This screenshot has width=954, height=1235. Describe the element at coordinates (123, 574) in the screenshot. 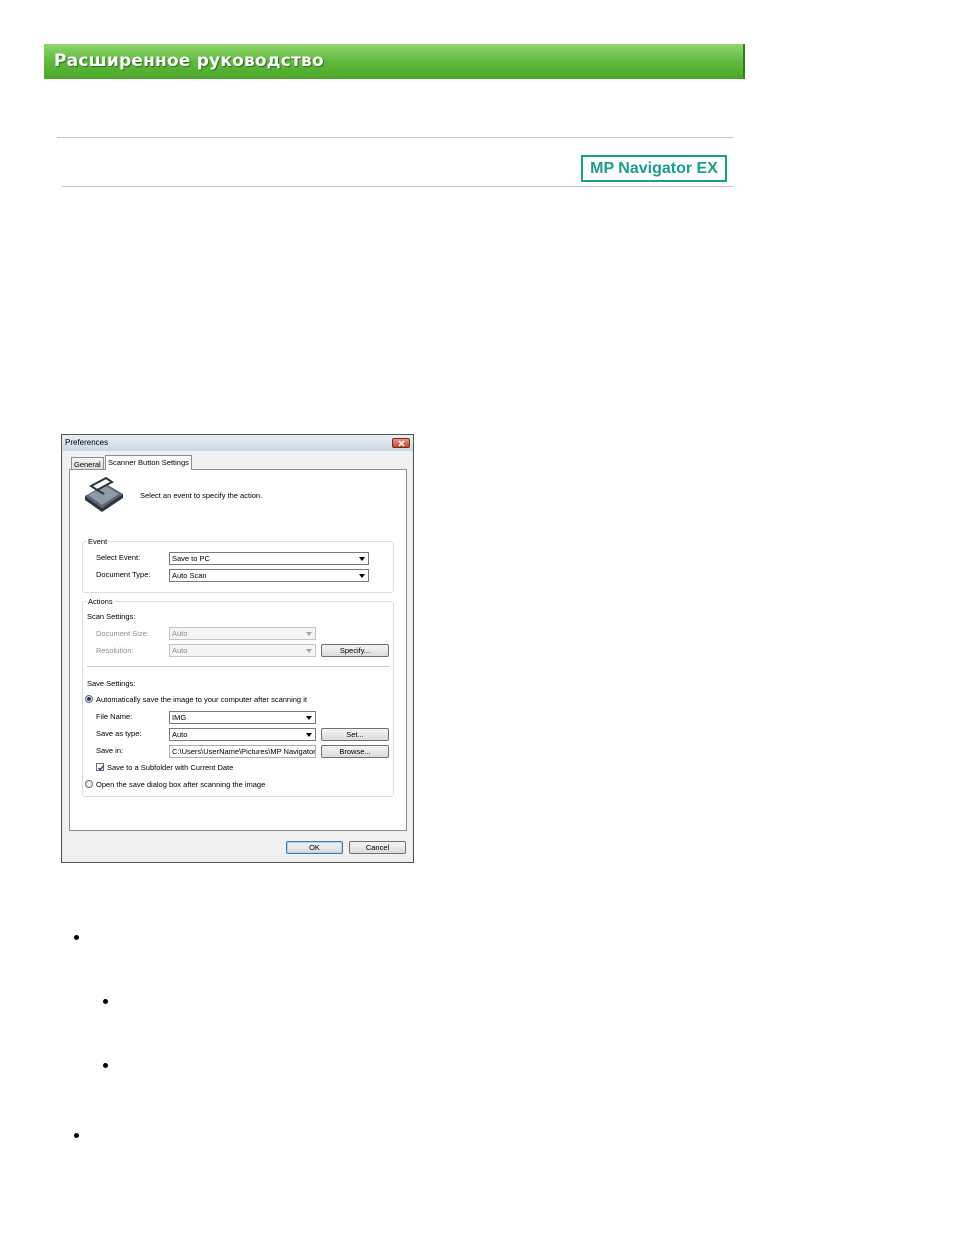

I see `document-type-label: Document Type:` at that location.